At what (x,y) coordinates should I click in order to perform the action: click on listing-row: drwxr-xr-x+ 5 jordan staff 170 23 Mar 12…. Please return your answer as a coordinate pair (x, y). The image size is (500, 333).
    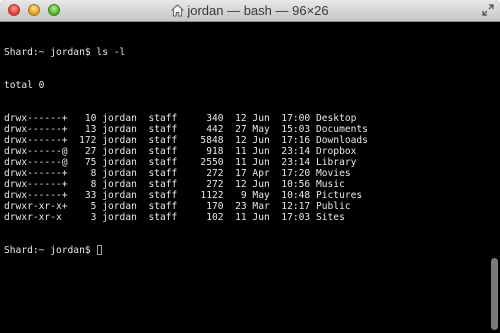
    Looking at the image, I should click on (246, 206).